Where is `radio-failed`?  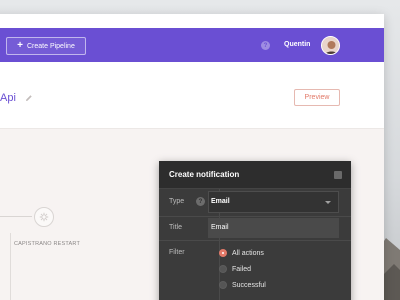 radio-failed is located at coordinates (223, 269).